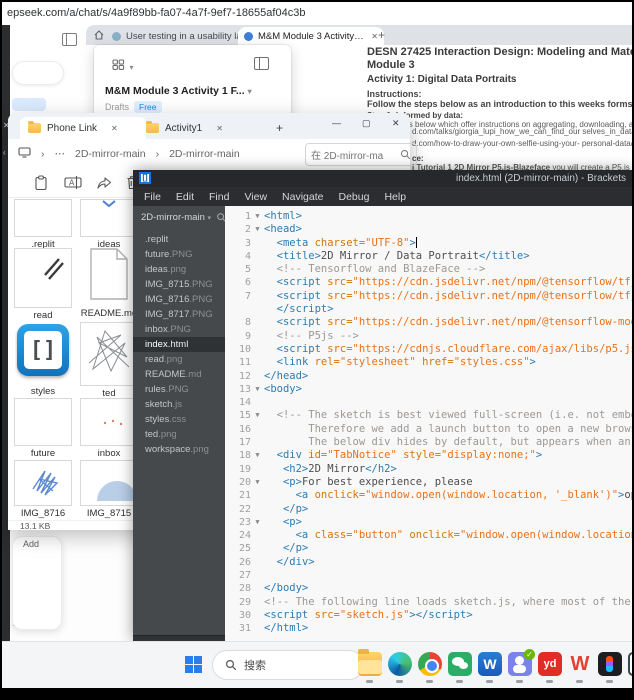  What do you see at coordinates (521, 662) in the screenshot?
I see `taskbar-teams-icon: ✓` at bounding box center [521, 662].